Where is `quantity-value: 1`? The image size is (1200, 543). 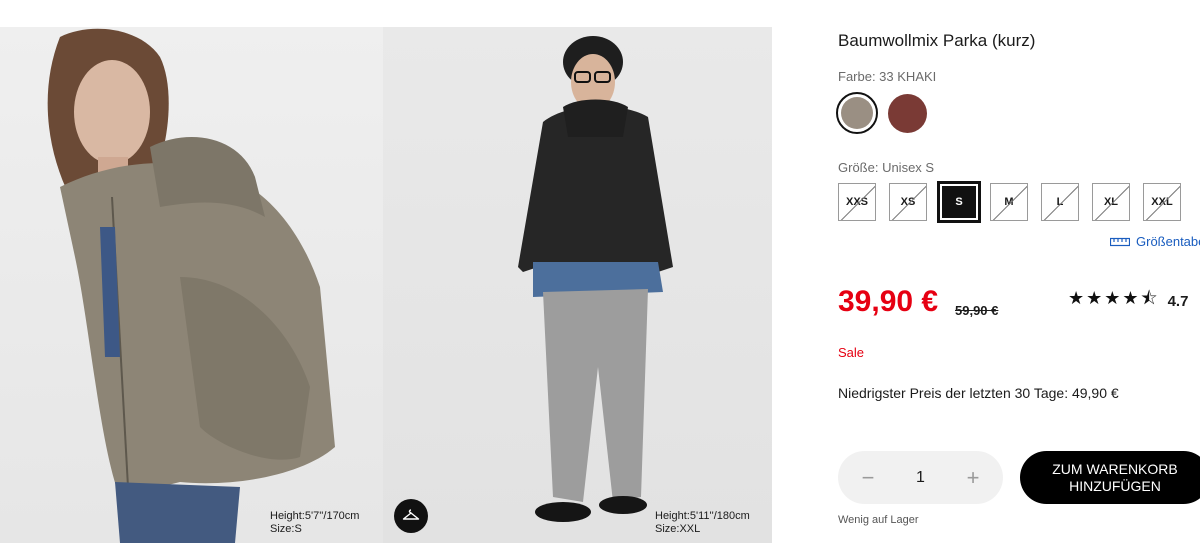 quantity-value: 1 is located at coordinates (920, 478).